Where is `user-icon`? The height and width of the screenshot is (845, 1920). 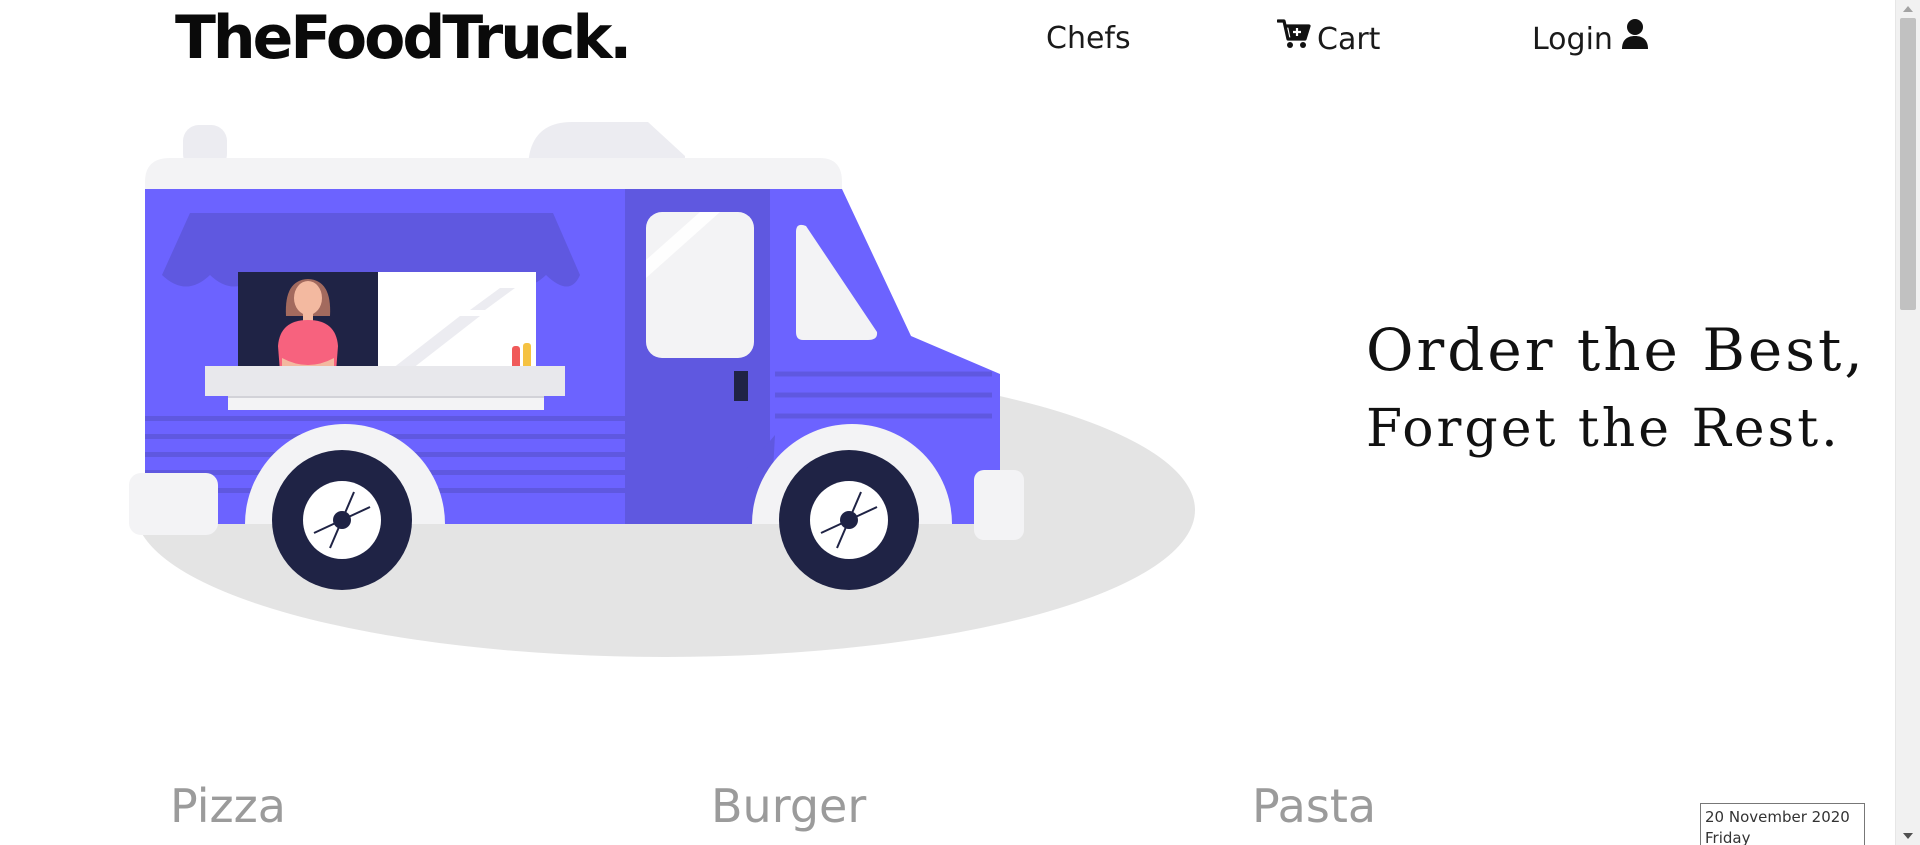
user-icon is located at coordinates (1635, 40).